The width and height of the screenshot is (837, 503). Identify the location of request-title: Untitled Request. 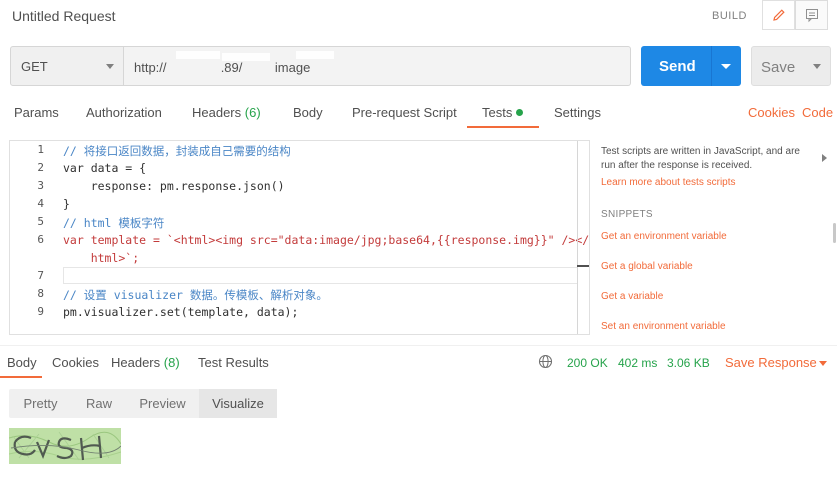
(64, 16).